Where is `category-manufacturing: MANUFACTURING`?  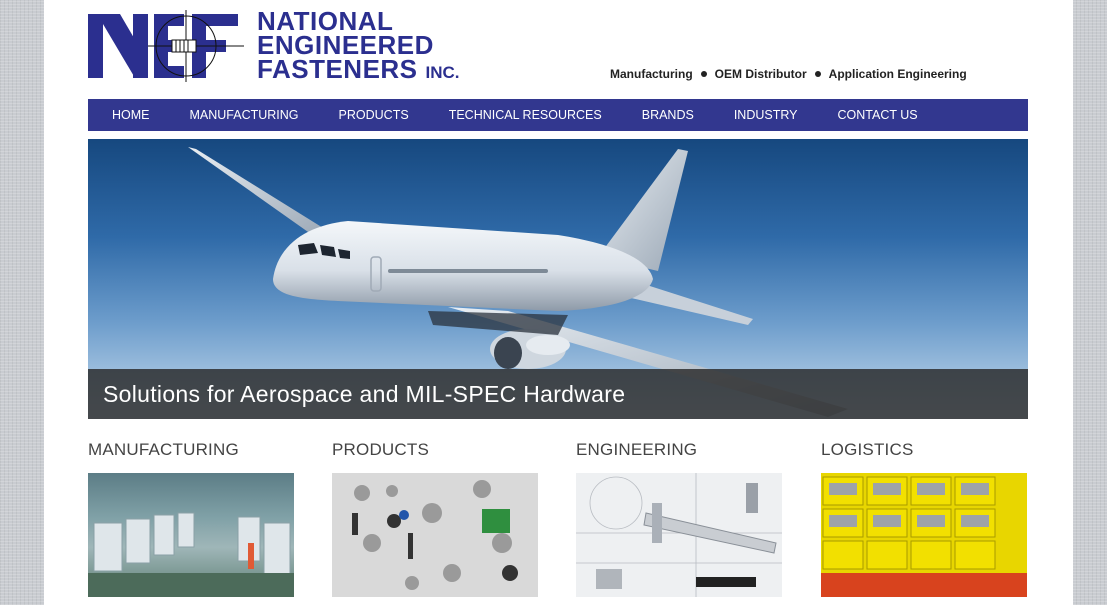 category-manufacturing: MANUFACTURING is located at coordinates (191, 517).